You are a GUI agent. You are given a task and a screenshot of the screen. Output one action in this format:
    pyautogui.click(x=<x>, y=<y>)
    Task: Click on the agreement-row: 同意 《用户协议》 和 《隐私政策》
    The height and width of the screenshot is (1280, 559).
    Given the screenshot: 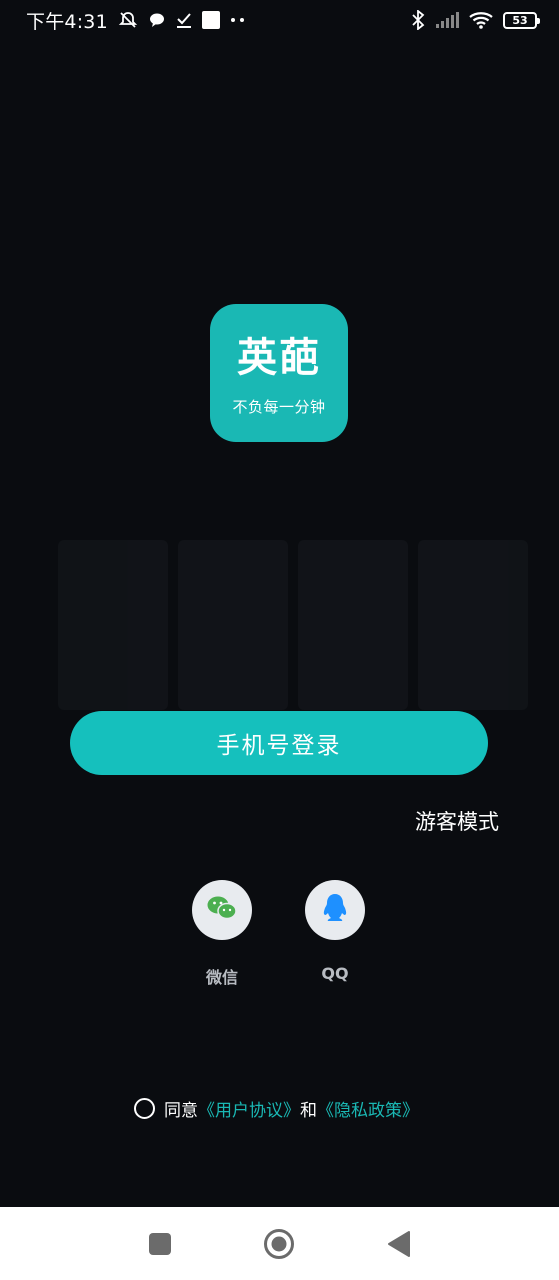 What is the action you would take?
    pyautogui.click(x=276, y=1108)
    